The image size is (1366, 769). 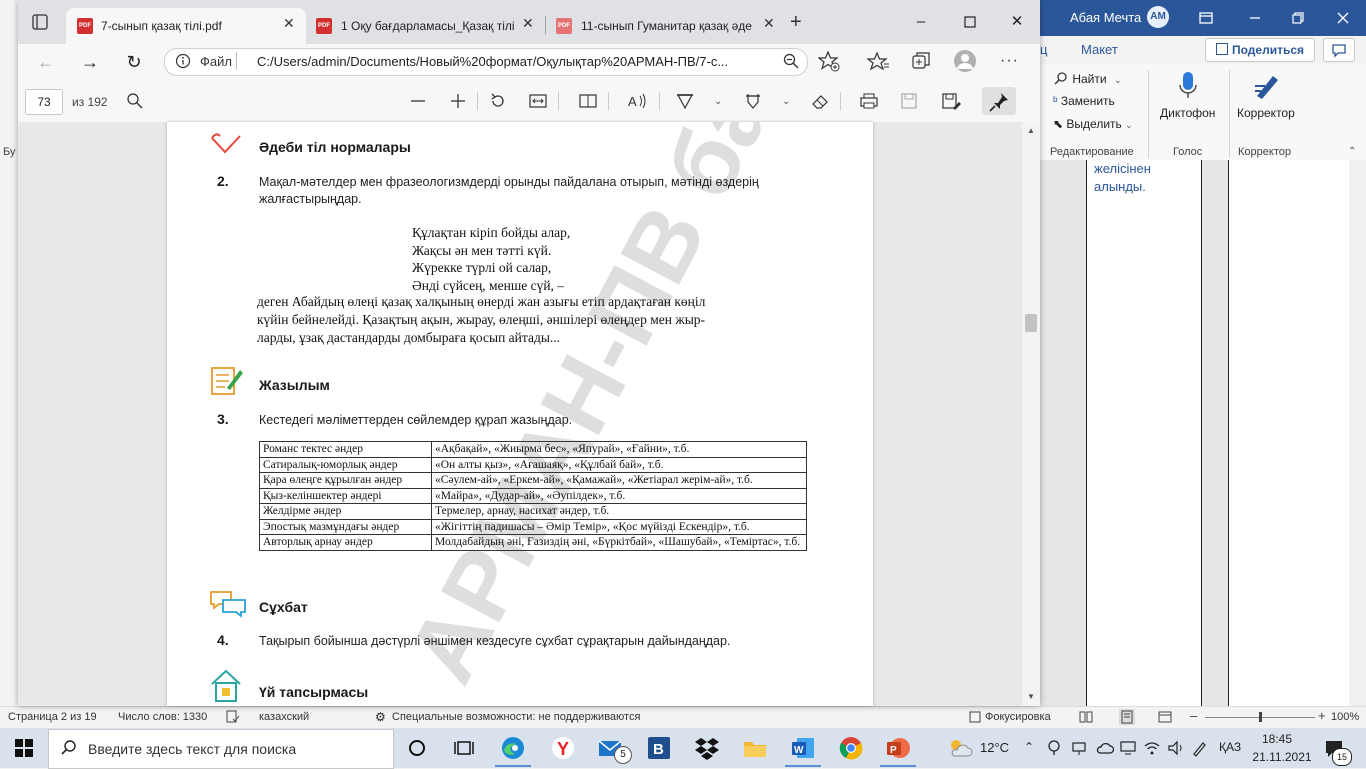 I want to click on word-scrollbar, so click(x=1357, y=433).